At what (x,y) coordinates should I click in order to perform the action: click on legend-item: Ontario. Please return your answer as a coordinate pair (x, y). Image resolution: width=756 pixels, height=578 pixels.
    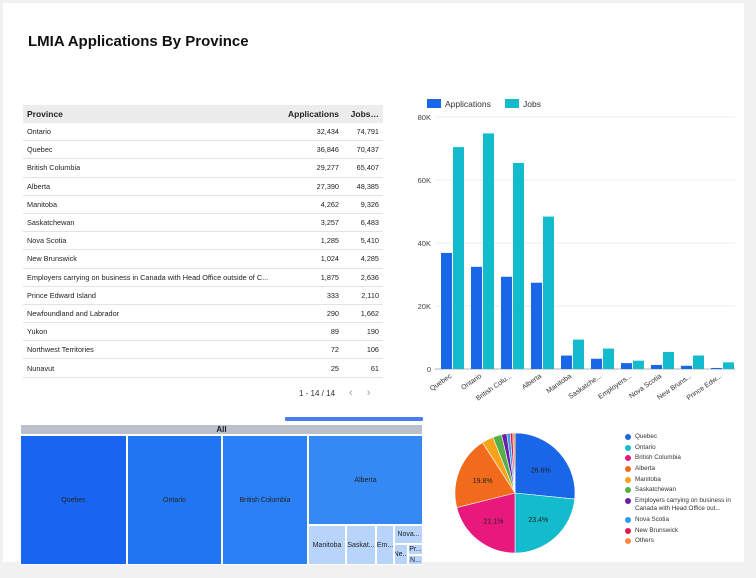
    Looking at the image, I should click on (685, 448).